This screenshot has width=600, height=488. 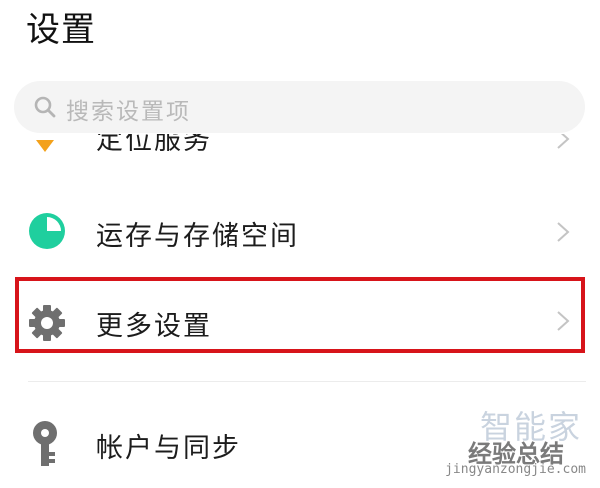 What do you see at coordinates (307, 381) in the screenshot?
I see `divider` at bounding box center [307, 381].